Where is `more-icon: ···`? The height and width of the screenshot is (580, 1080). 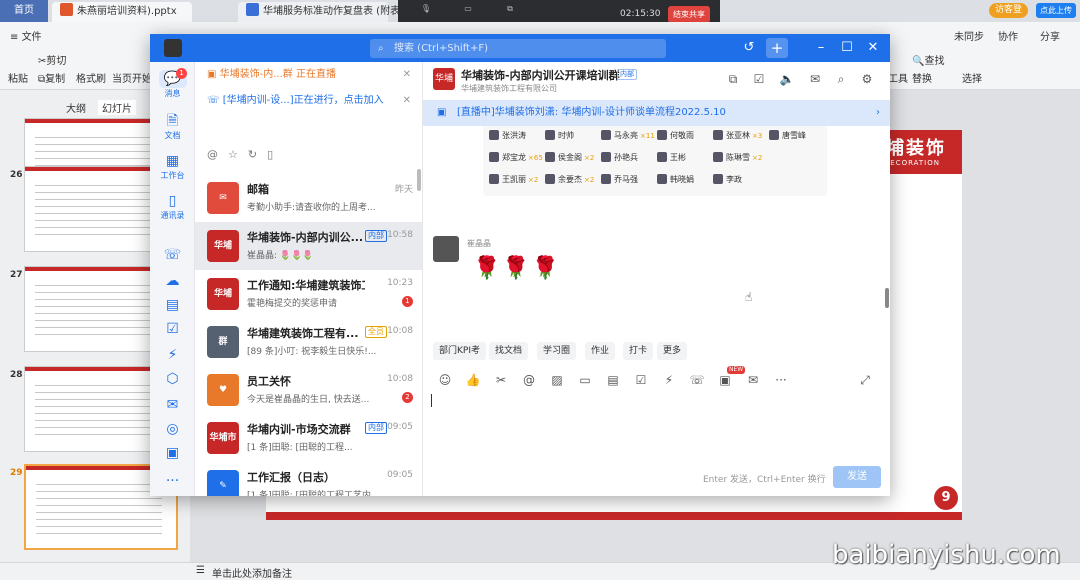 more-icon: ··· is located at coordinates (781, 380).